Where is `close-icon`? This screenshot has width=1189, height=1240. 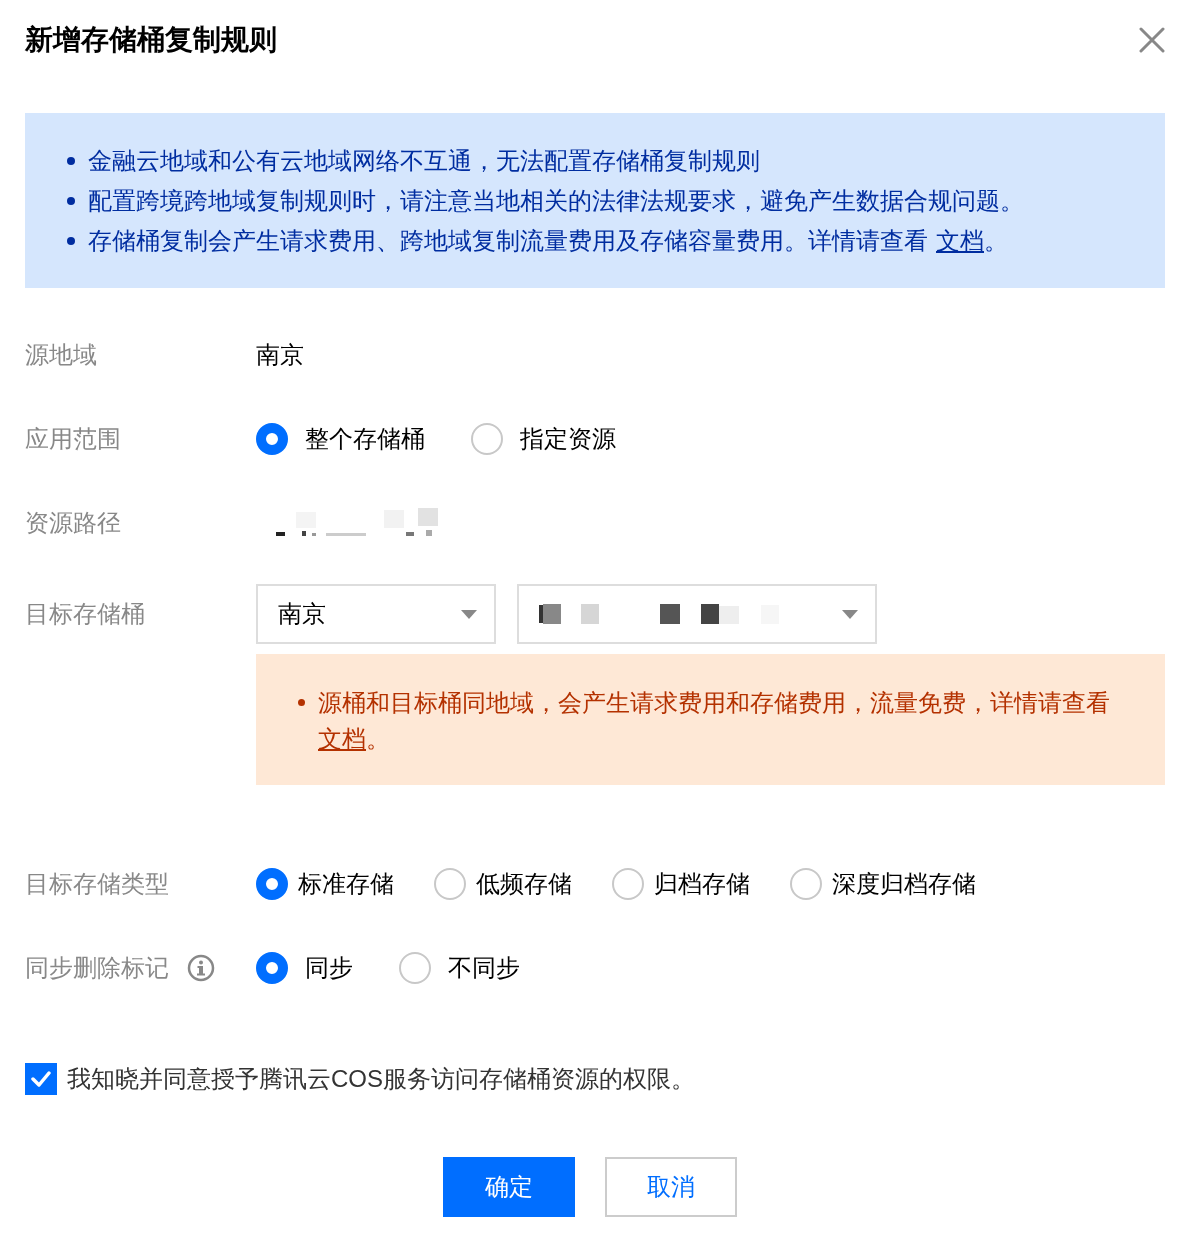 close-icon is located at coordinates (1152, 40).